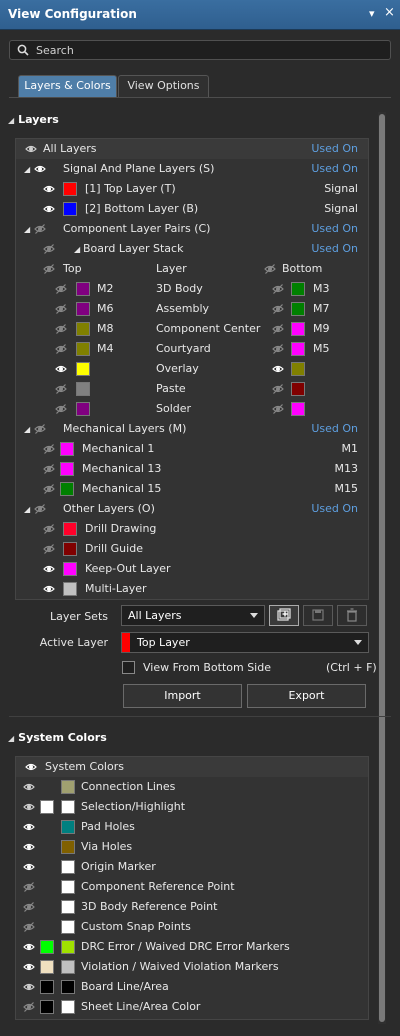  I want to click on close-icon: ×, so click(389, 12).